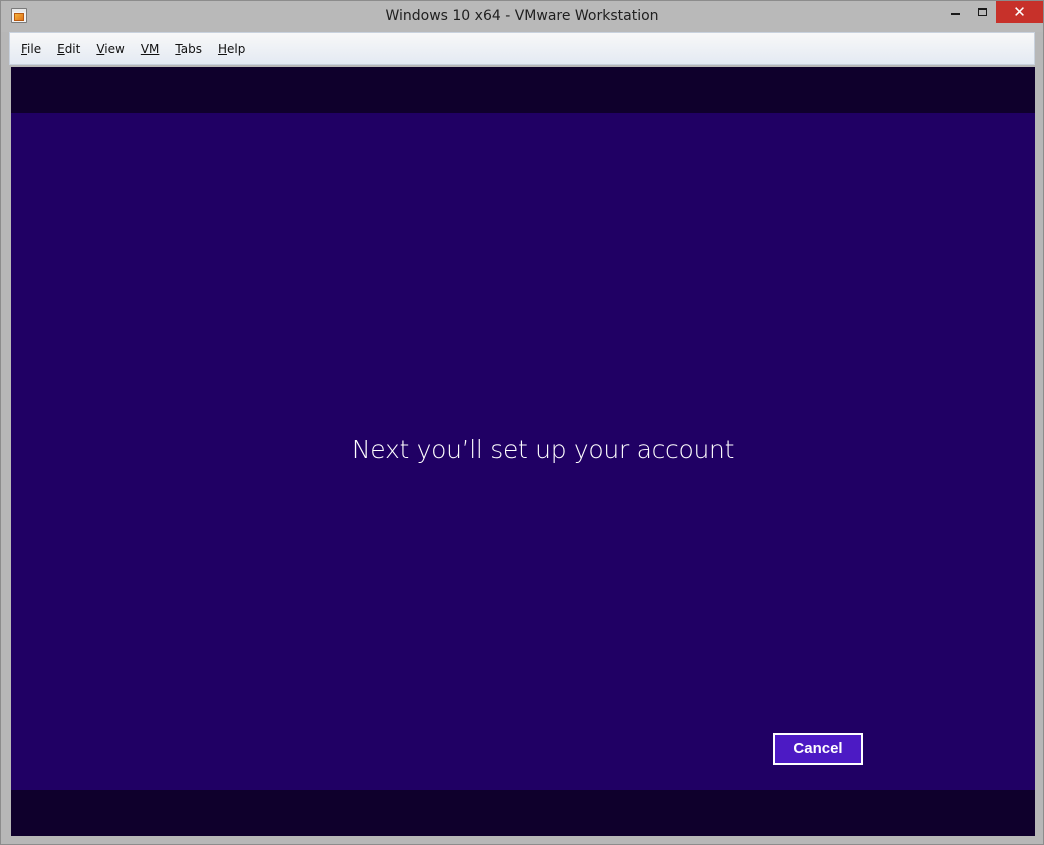  I want to click on menu-tabs: Tabs, so click(188, 49).